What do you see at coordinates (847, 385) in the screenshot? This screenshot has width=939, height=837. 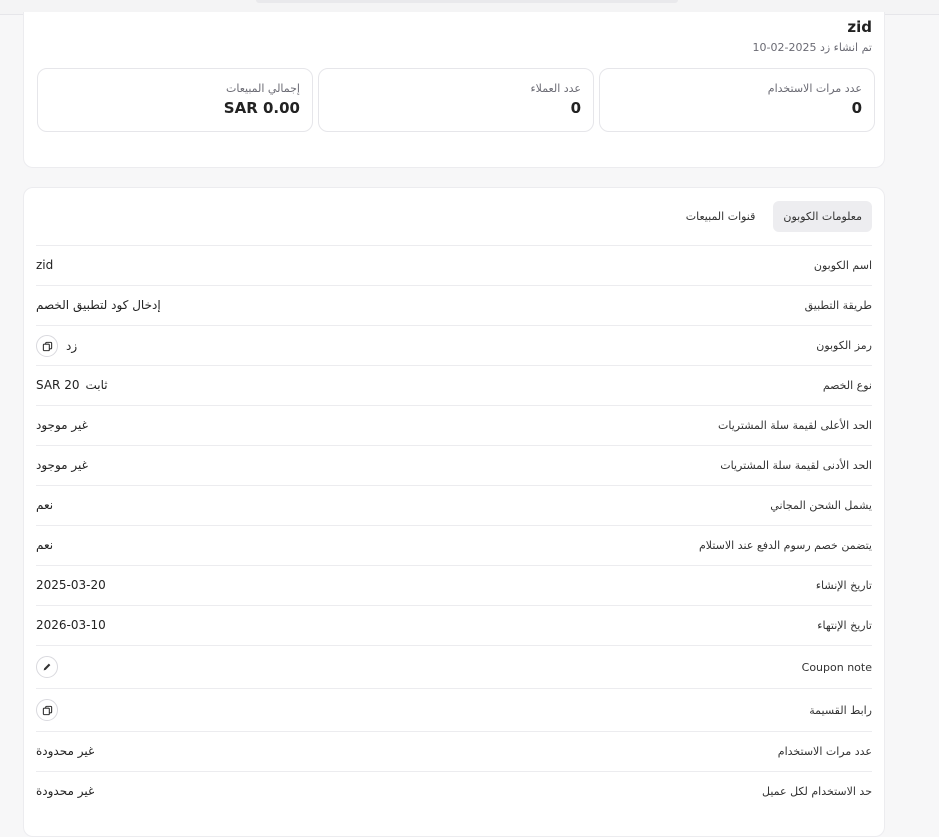 I see `row-label: نوع الخصم` at bounding box center [847, 385].